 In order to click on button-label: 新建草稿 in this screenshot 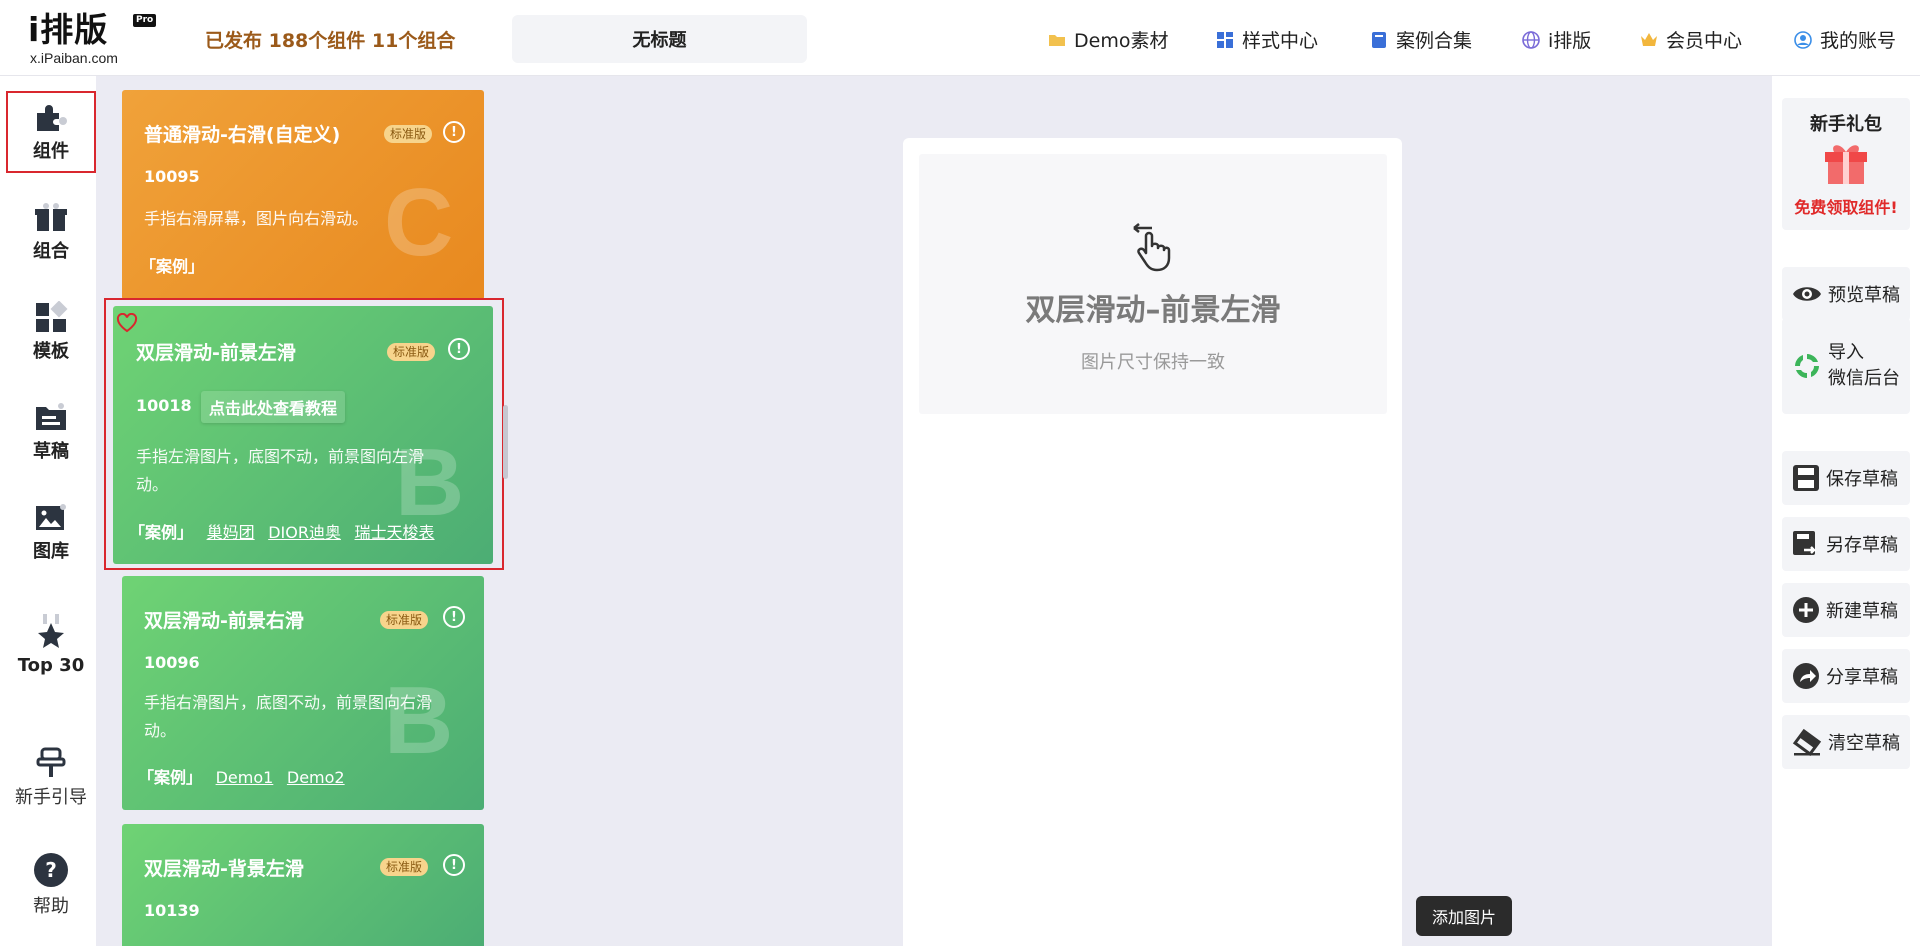, I will do `click(1862, 611)`.